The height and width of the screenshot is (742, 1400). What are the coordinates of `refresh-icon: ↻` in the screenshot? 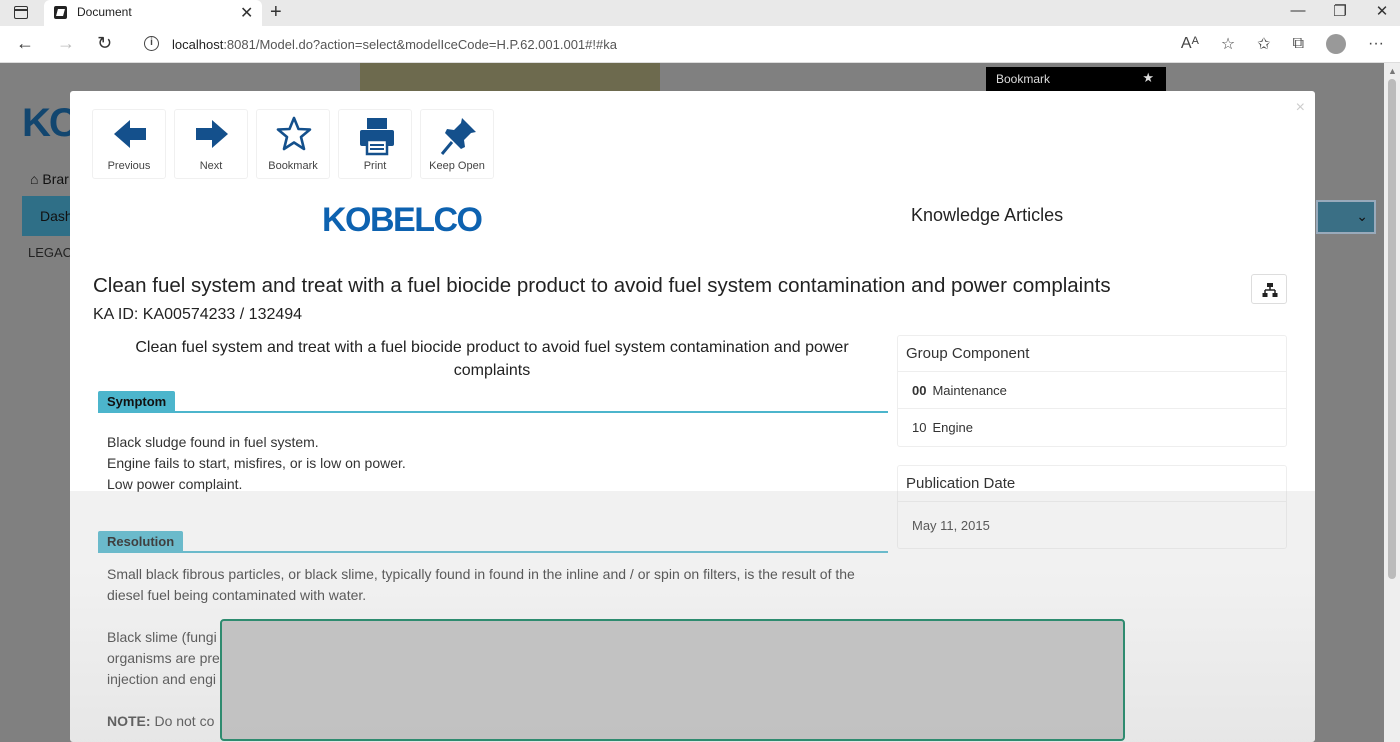 It's located at (104, 43).